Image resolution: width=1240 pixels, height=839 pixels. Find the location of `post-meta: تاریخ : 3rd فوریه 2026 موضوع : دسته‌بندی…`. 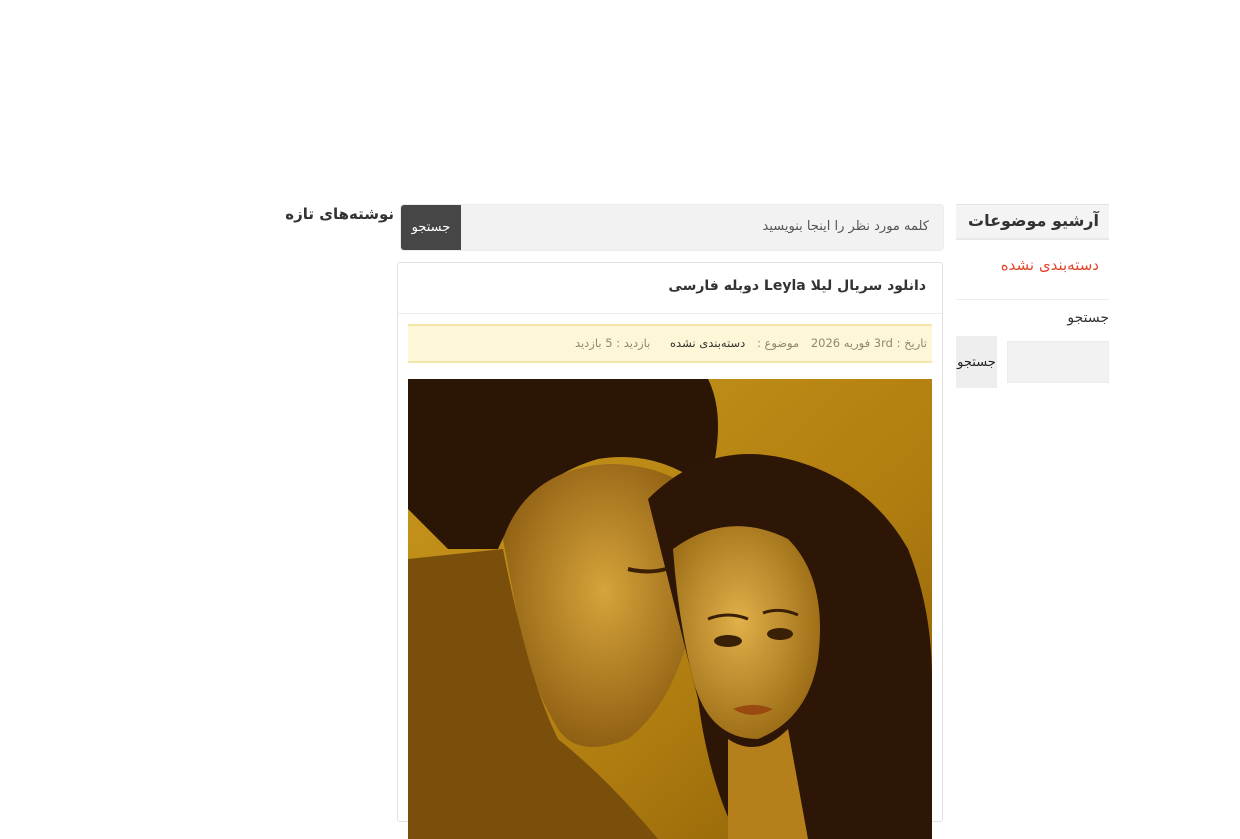

post-meta: تاریخ : 3rd فوریه 2026 موضوع : دسته‌بندی… is located at coordinates (670, 343).